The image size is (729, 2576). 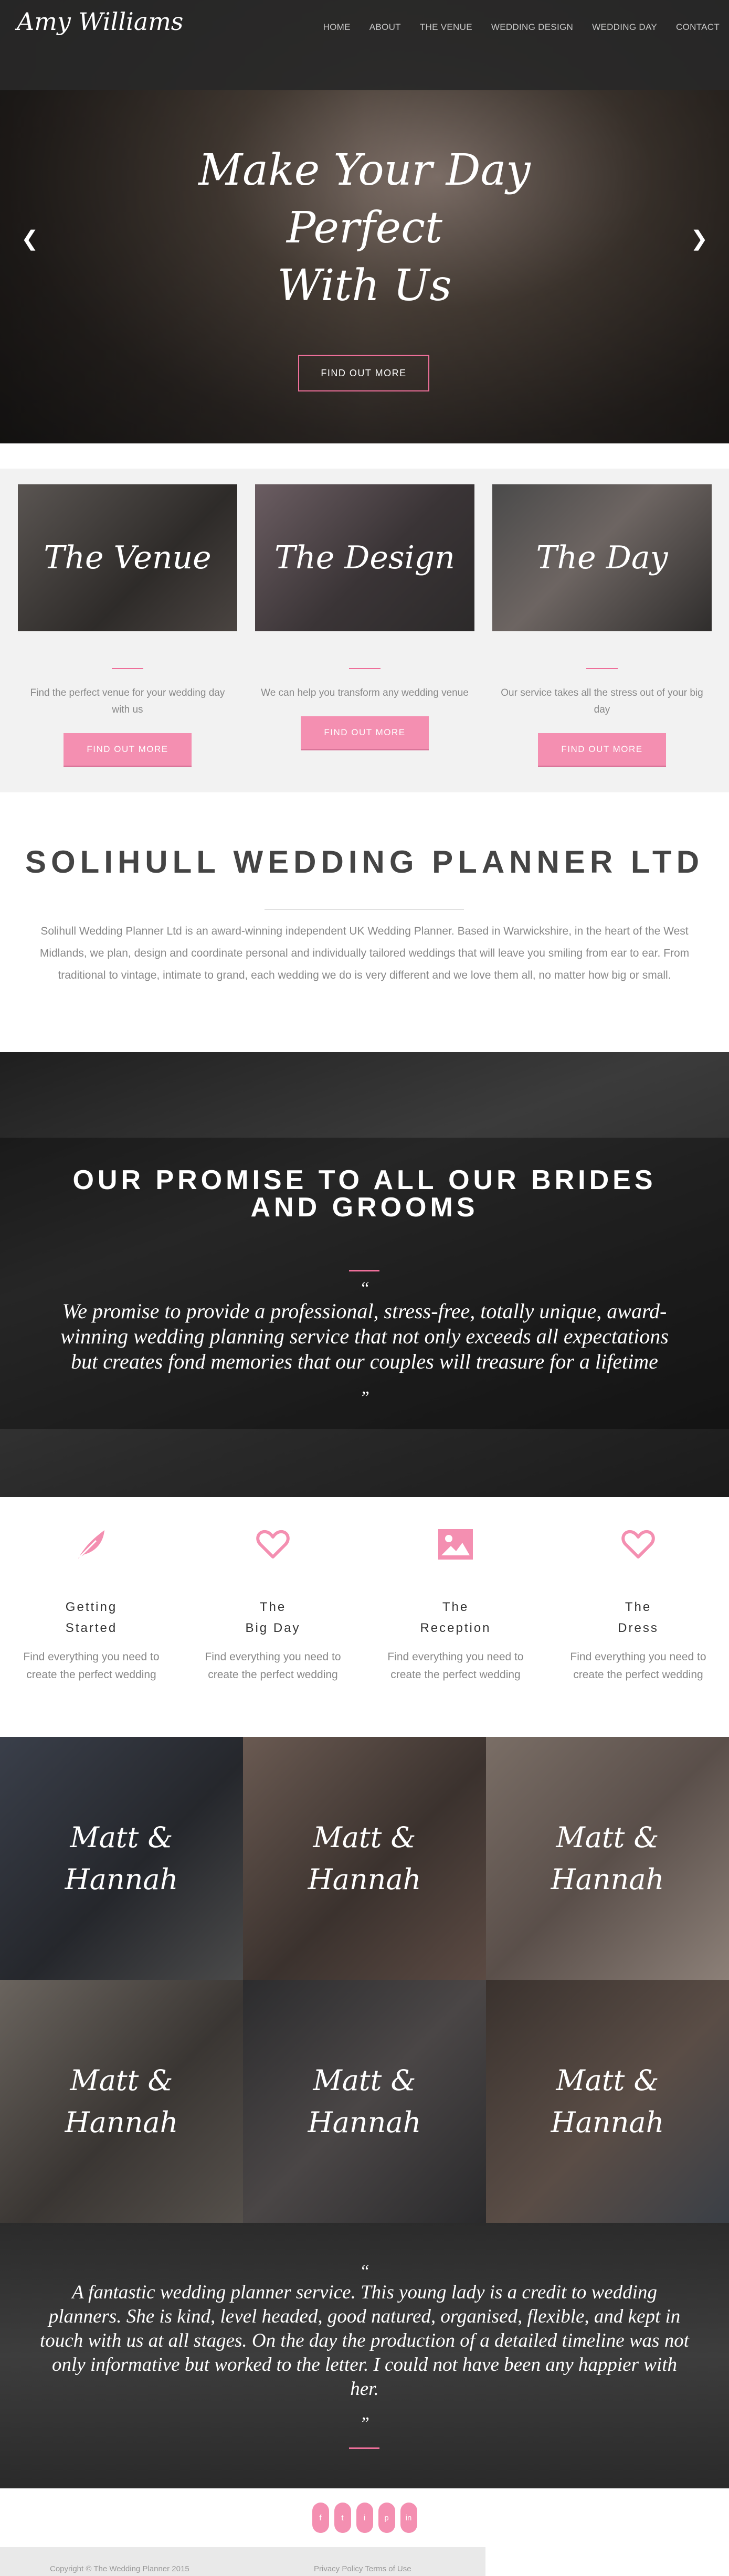 I want to click on linkedin-icon: in, so click(x=408, y=2518).